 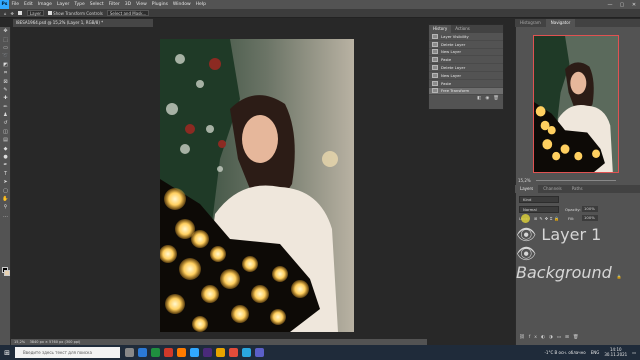 What do you see at coordinates (127, 4) in the screenshot?
I see `menu-3d: 3D` at bounding box center [127, 4].